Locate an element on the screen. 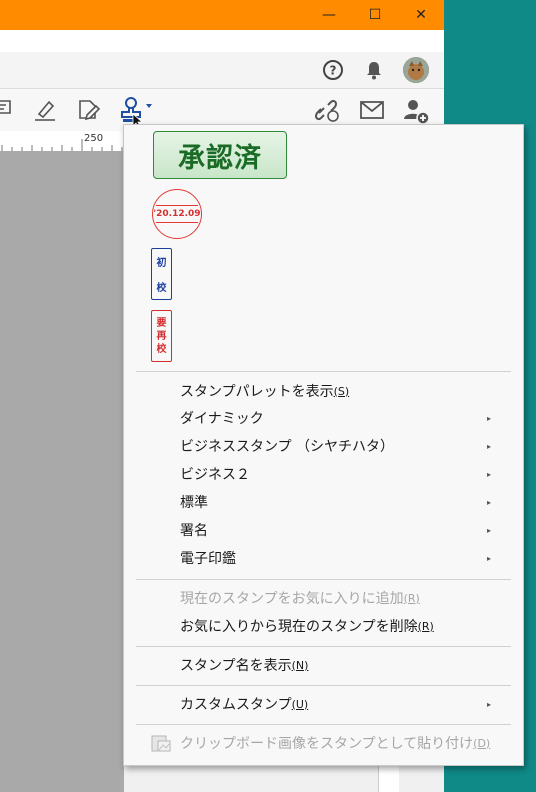 The image size is (536, 792). horizontal-ruler: 250 is located at coordinates (62, 141).